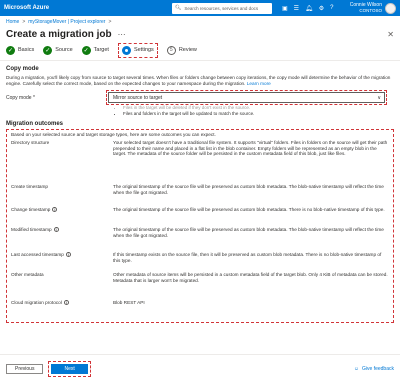 Image resolution: width=400 pixels, height=382 pixels. Describe the element at coordinates (379, 98) in the screenshot. I see `chevron-down-icon: ∨` at that location.